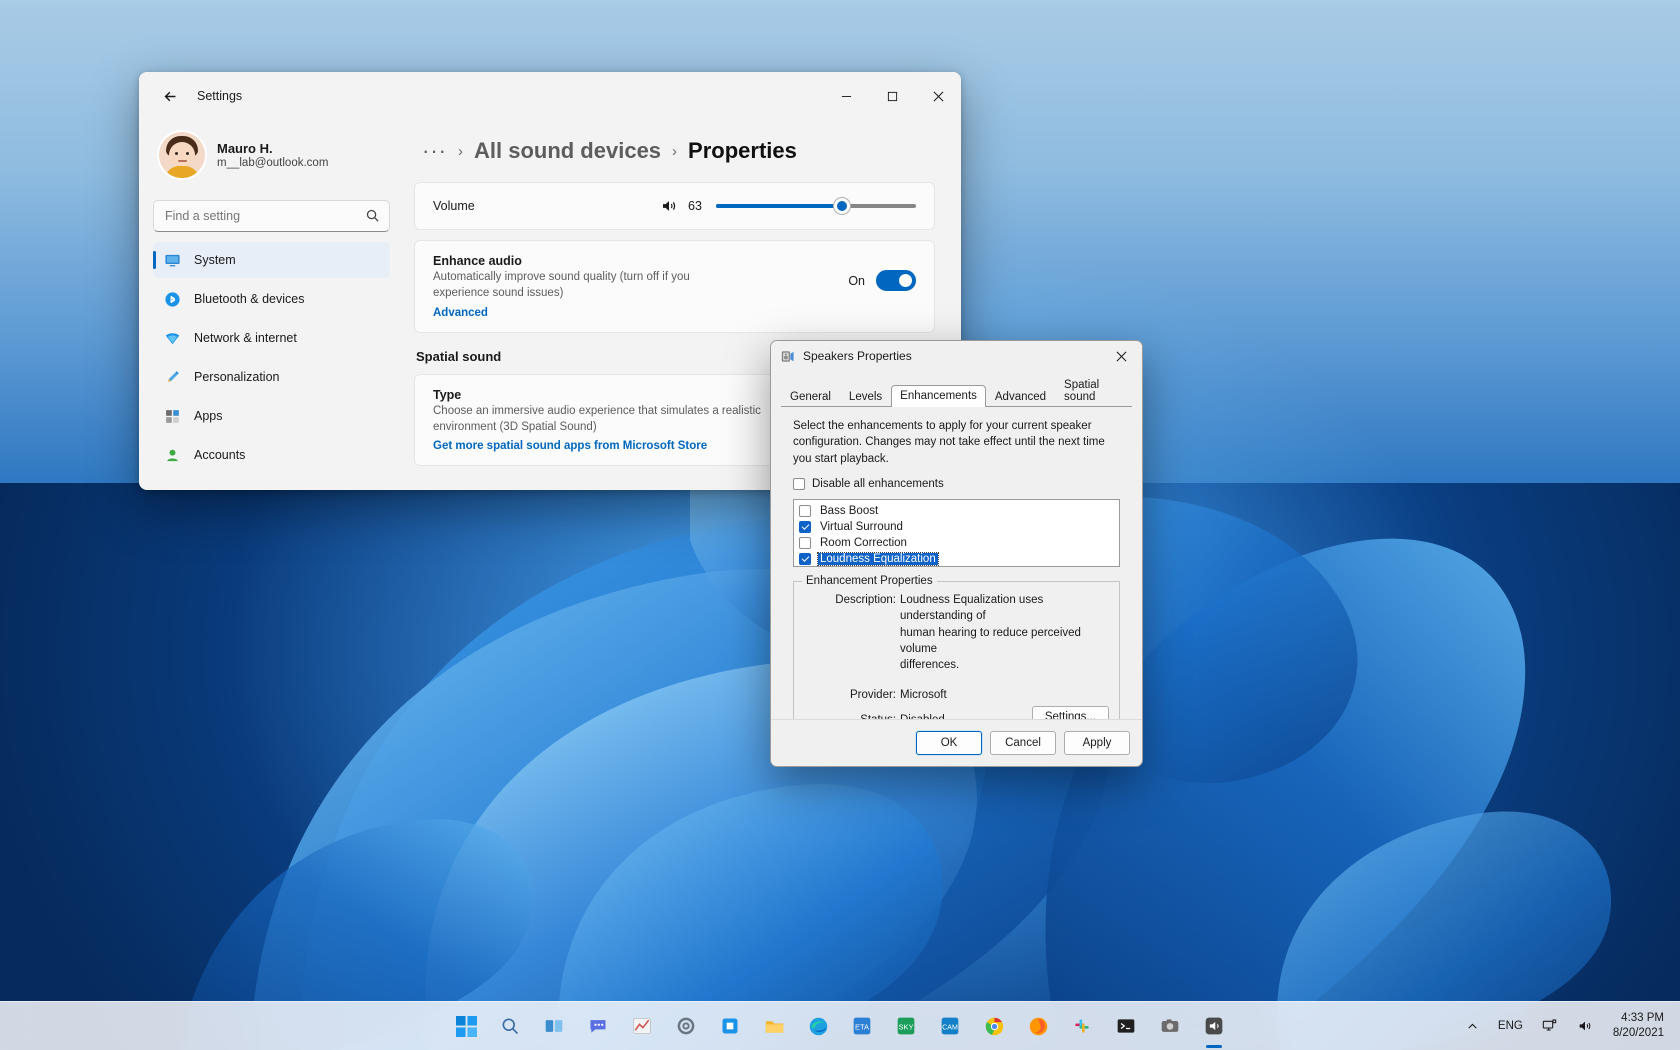  Describe the element at coordinates (805, 558) in the screenshot. I see `loudness-equalization-checkbox` at that location.